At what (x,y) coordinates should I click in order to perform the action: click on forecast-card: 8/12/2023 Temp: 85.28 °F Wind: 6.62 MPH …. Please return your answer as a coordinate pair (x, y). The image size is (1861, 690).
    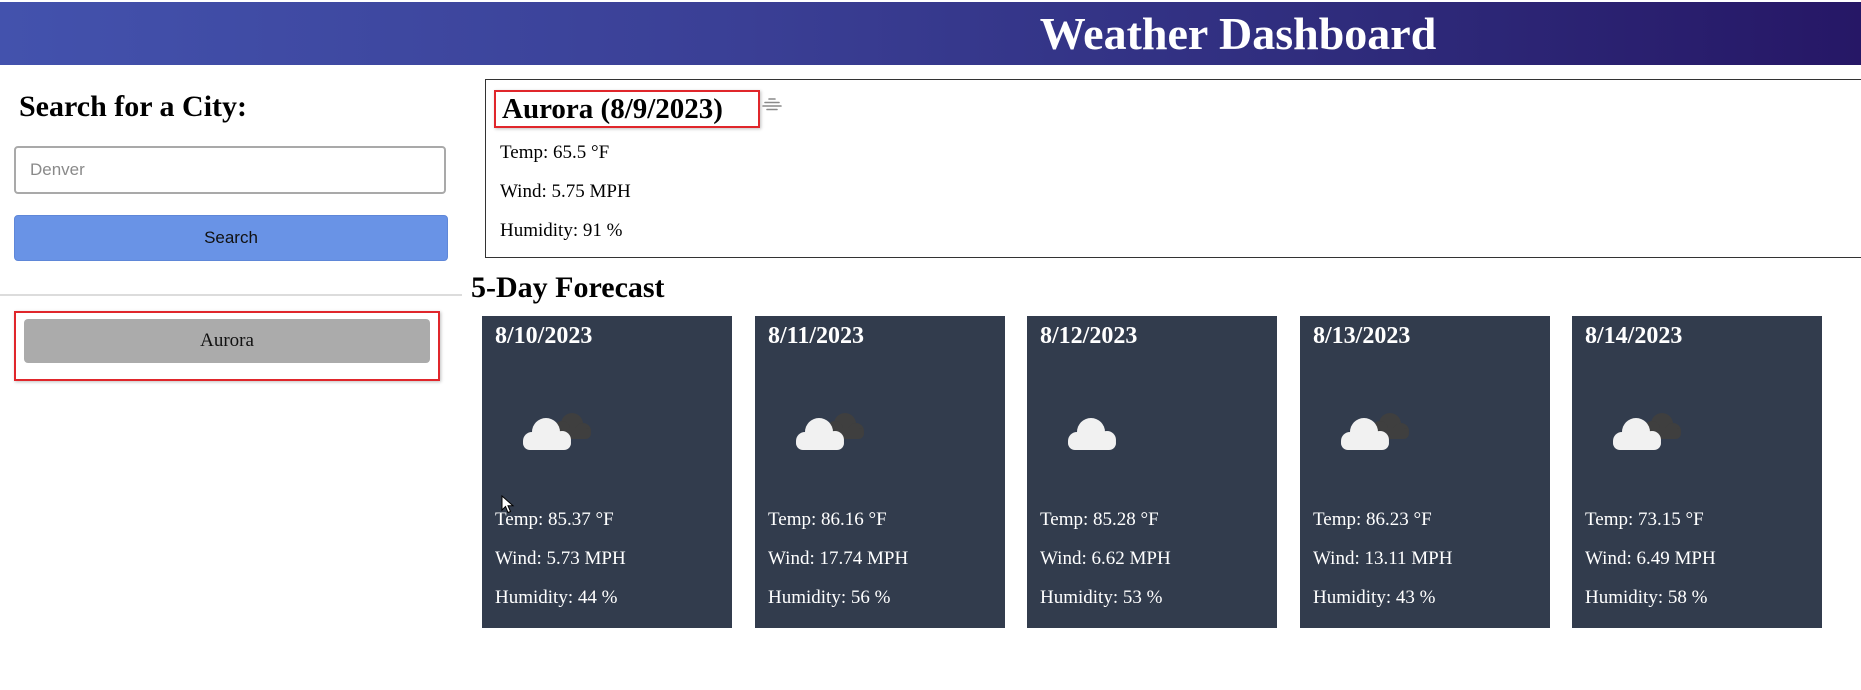
    Looking at the image, I should click on (1152, 472).